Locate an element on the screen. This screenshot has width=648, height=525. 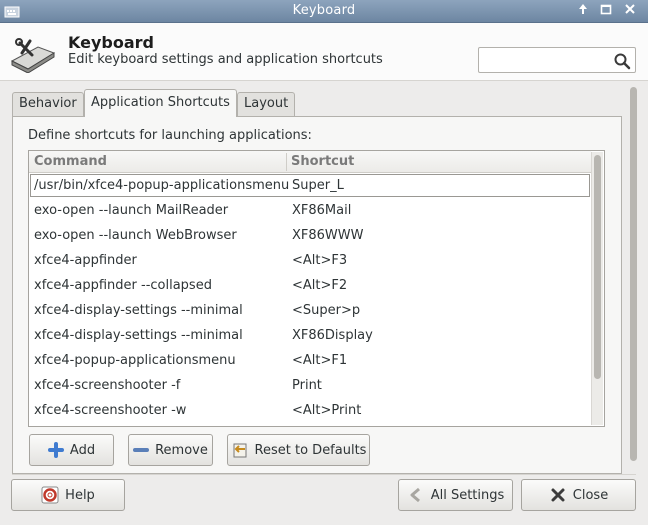
table-row: exo-open --launch WebBrowser XF86WWW is located at coordinates (310, 235).